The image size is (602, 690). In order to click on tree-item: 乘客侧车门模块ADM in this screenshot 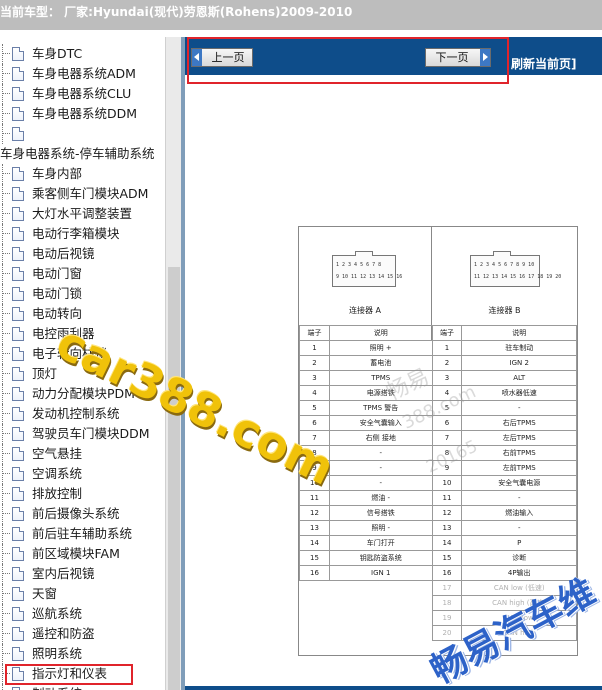, I will do `click(82, 194)`.